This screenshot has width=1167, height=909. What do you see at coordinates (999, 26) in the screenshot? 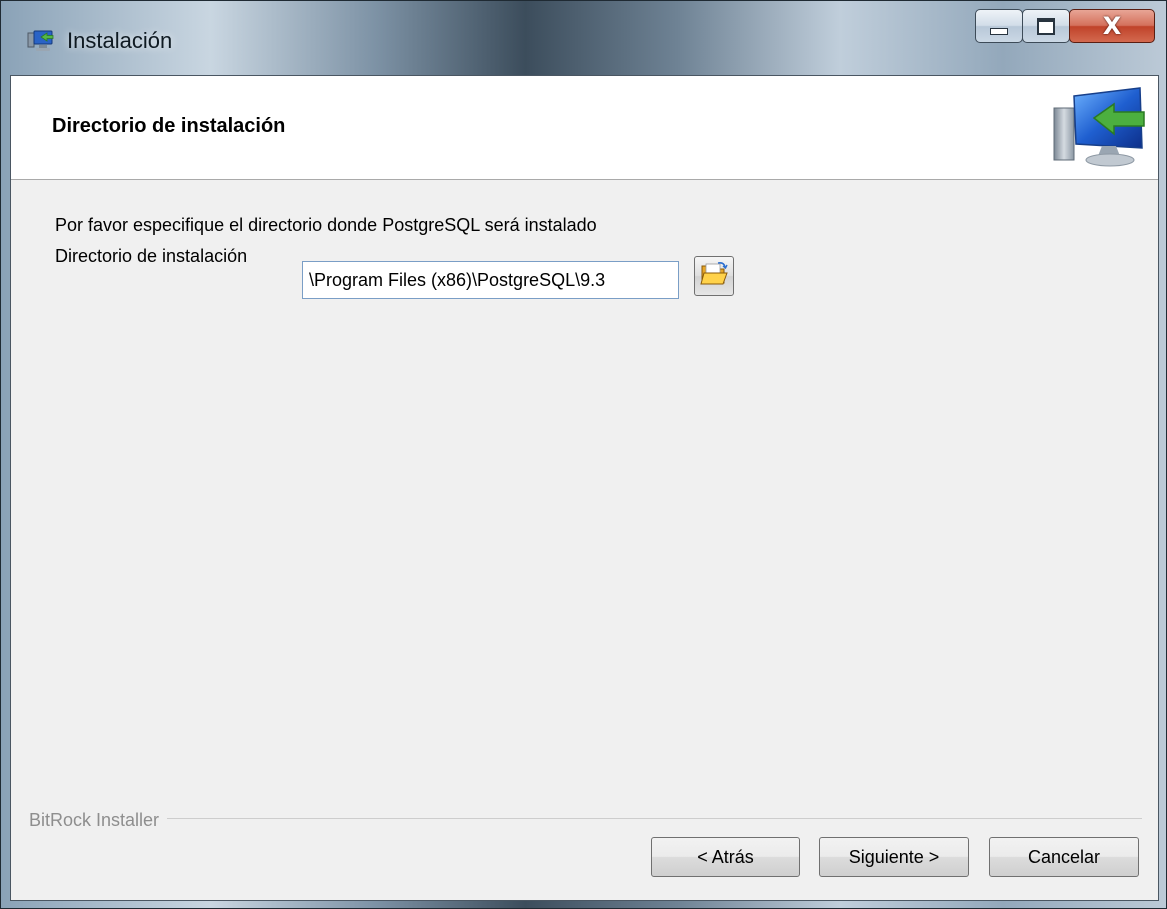
I see `minimize-button` at bounding box center [999, 26].